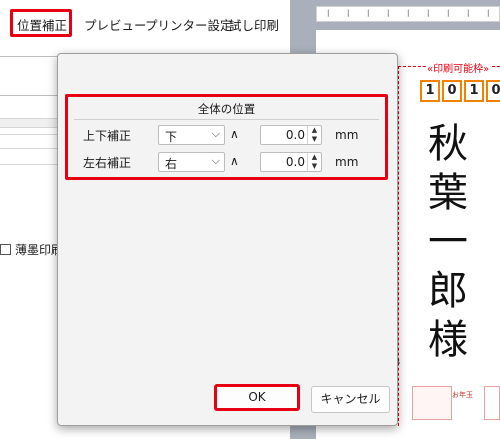 This screenshot has width=500, height=439. I want to click on preview-ruler: | | | | | | | | |, so click(408, 14).